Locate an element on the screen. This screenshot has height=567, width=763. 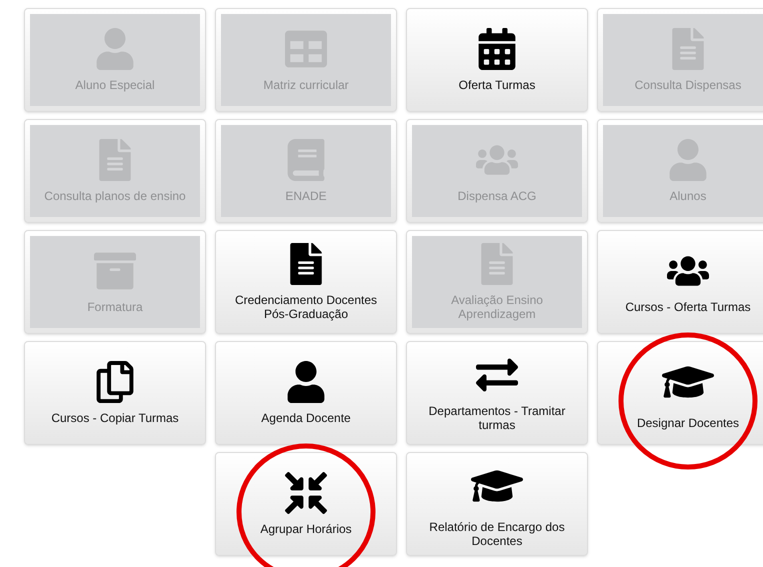
menu-tile: Agenda Docente is located at coordinates (306, 393).